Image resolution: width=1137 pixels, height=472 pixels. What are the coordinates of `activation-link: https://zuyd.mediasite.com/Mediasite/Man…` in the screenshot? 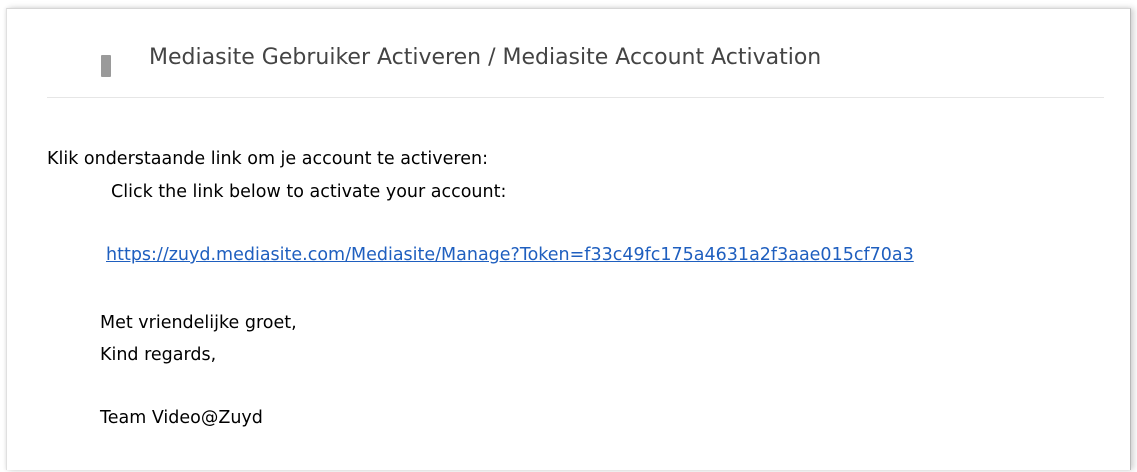 It's located at (510, 255).